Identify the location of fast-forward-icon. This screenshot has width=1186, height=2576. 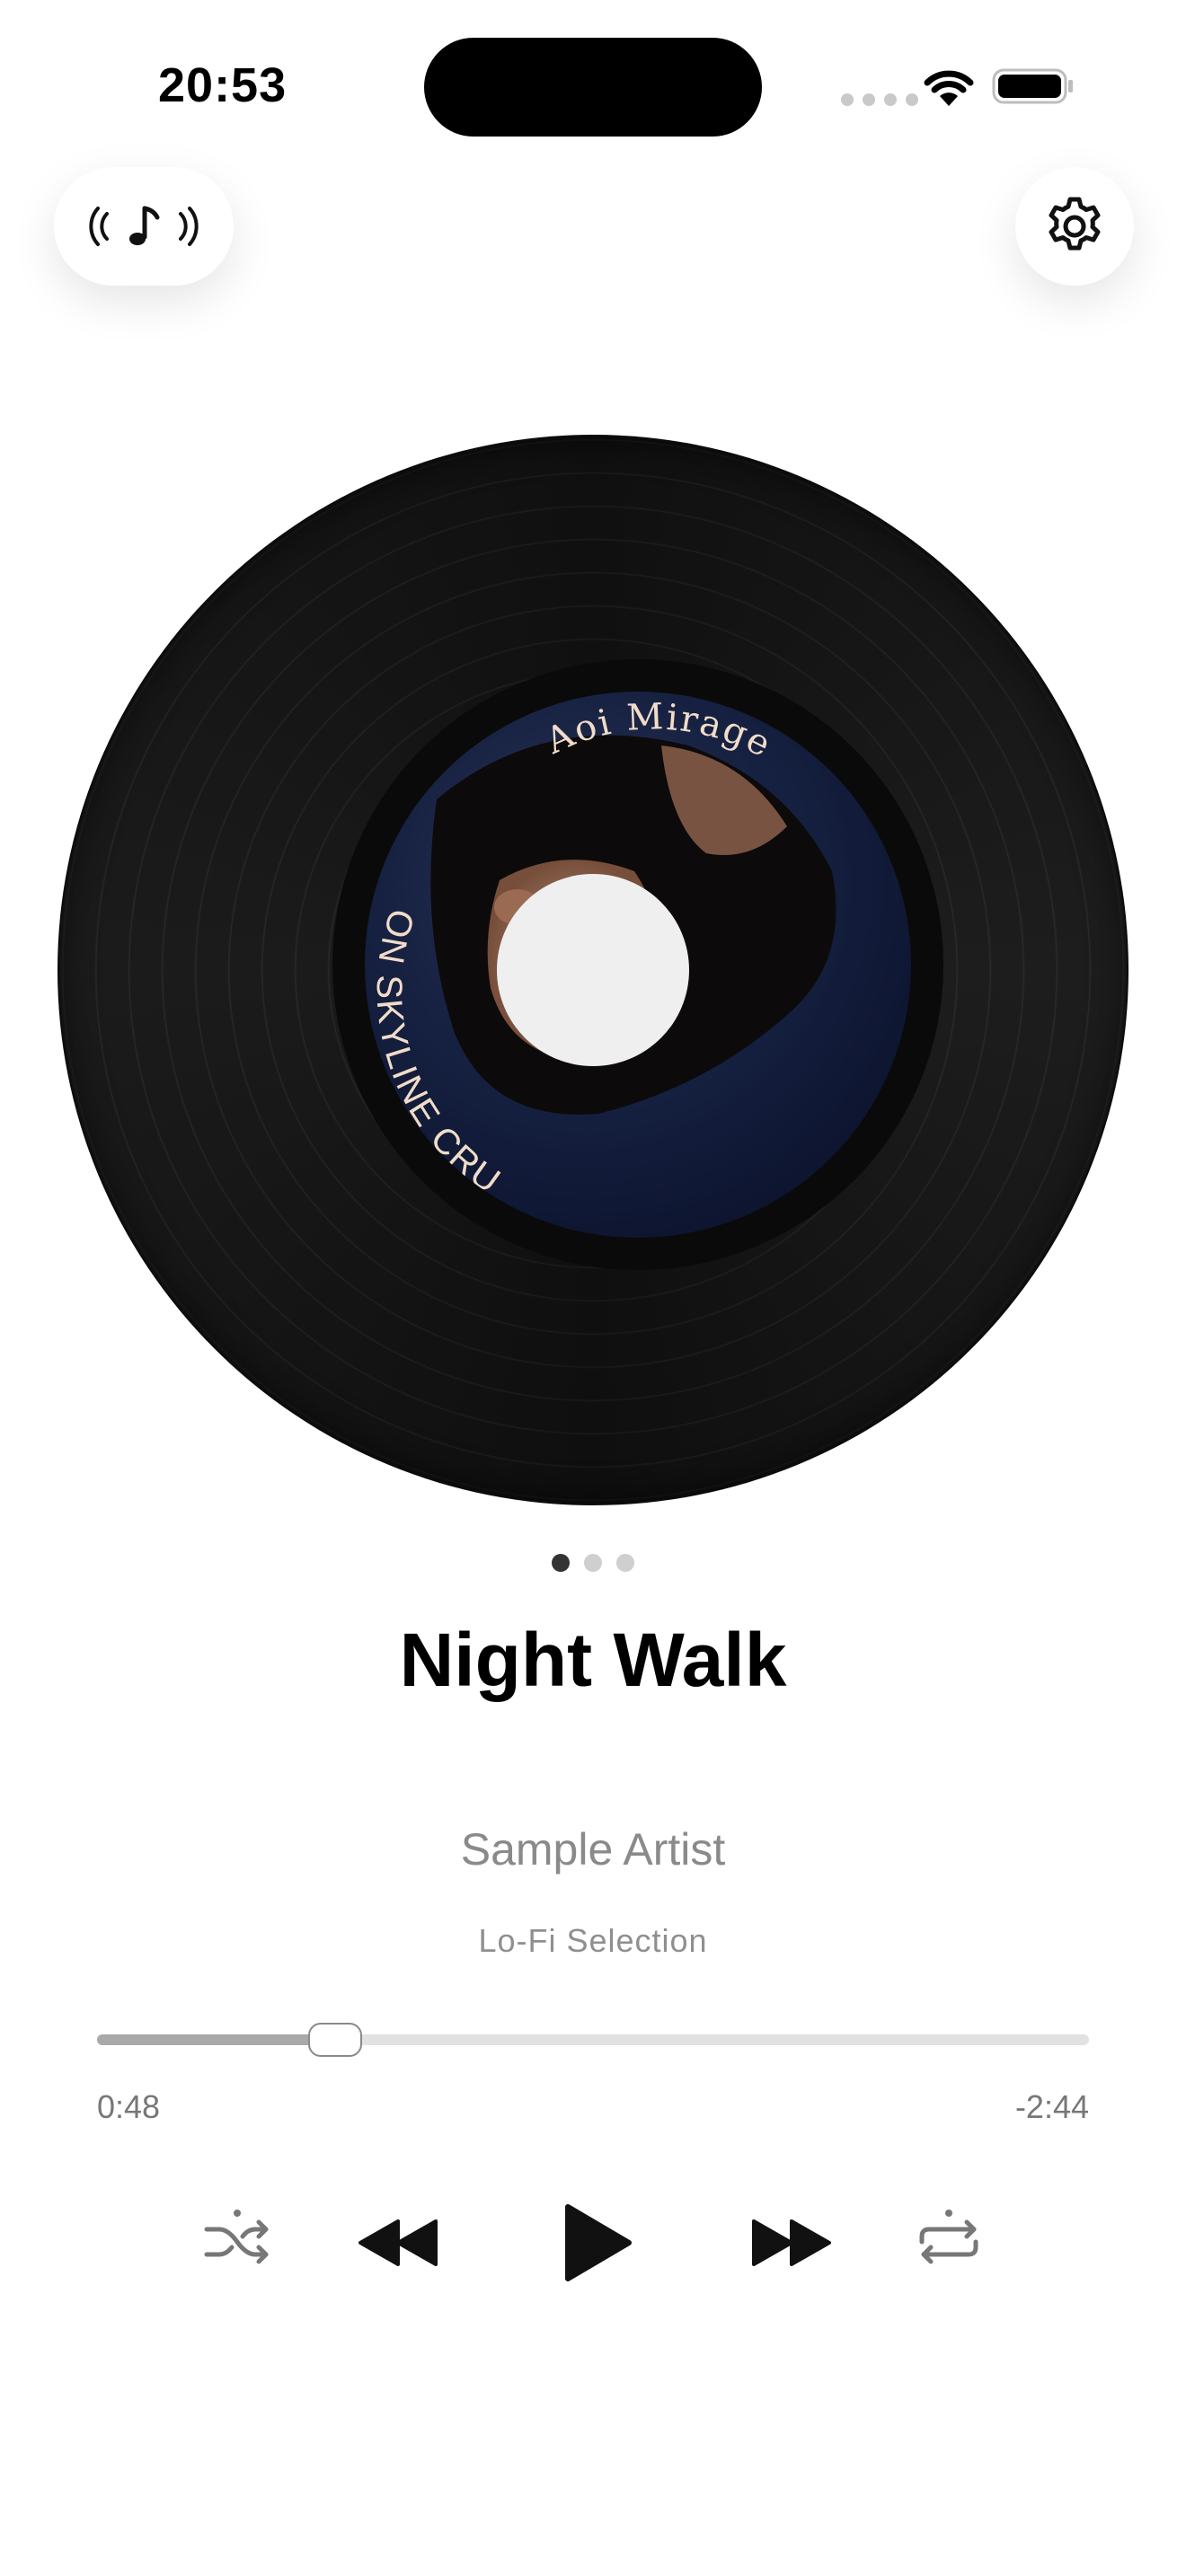
(791, 2242).